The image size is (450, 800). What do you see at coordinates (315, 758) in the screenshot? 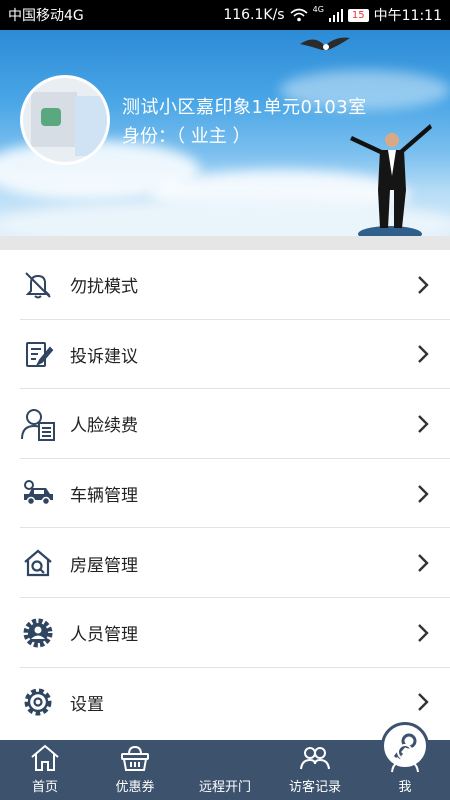
I see `visitors-icon` at bounding box center [315, 758].